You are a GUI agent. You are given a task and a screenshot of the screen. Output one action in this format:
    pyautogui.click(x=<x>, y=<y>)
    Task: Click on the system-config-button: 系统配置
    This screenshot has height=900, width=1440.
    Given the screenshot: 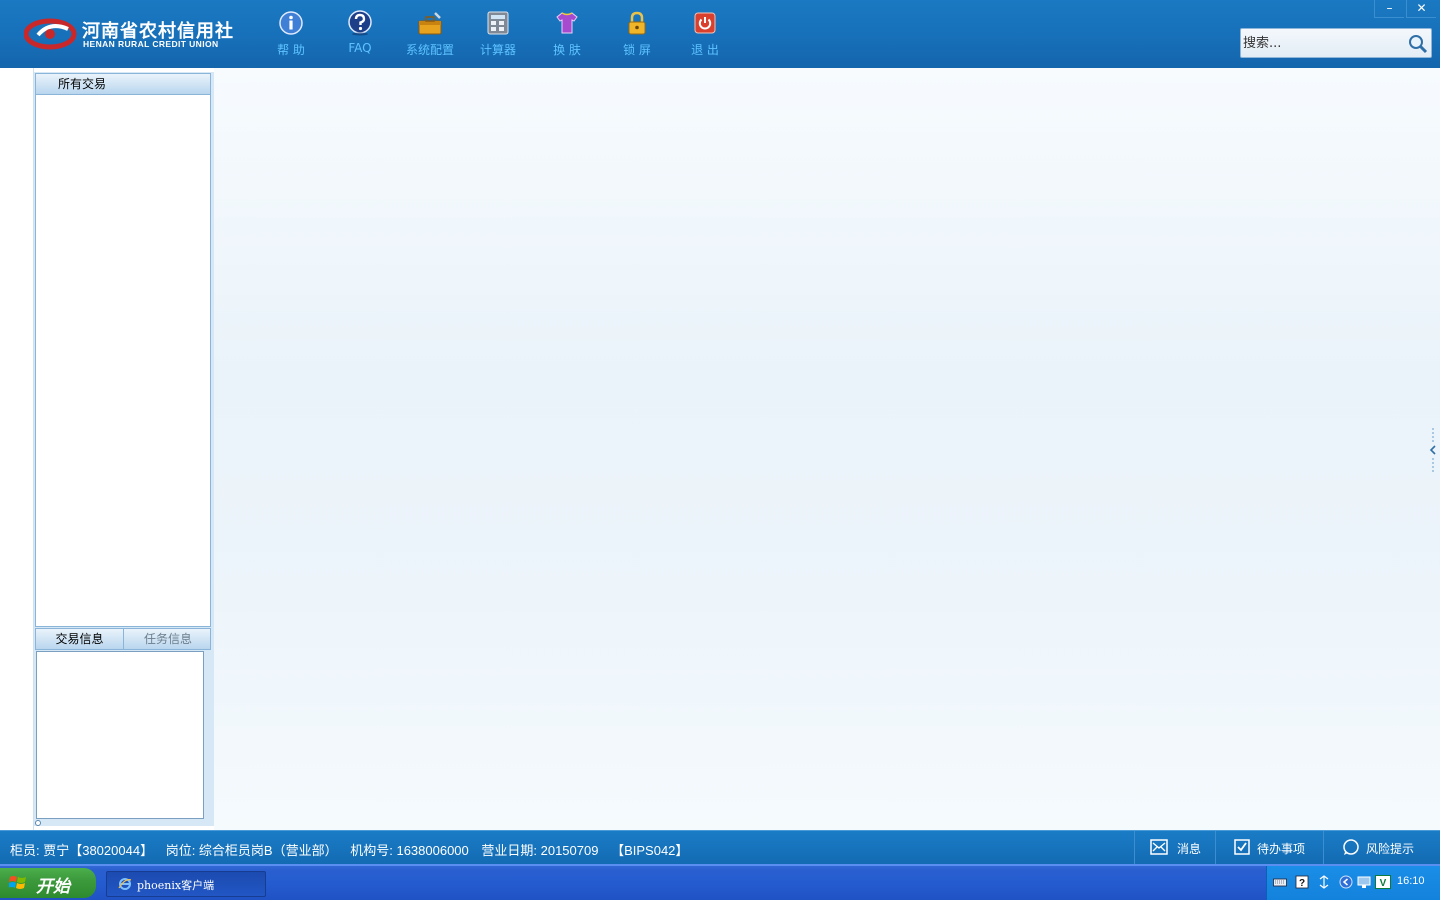 What is the action you would take?
    pyautogui.click(x=430, y=34)
    